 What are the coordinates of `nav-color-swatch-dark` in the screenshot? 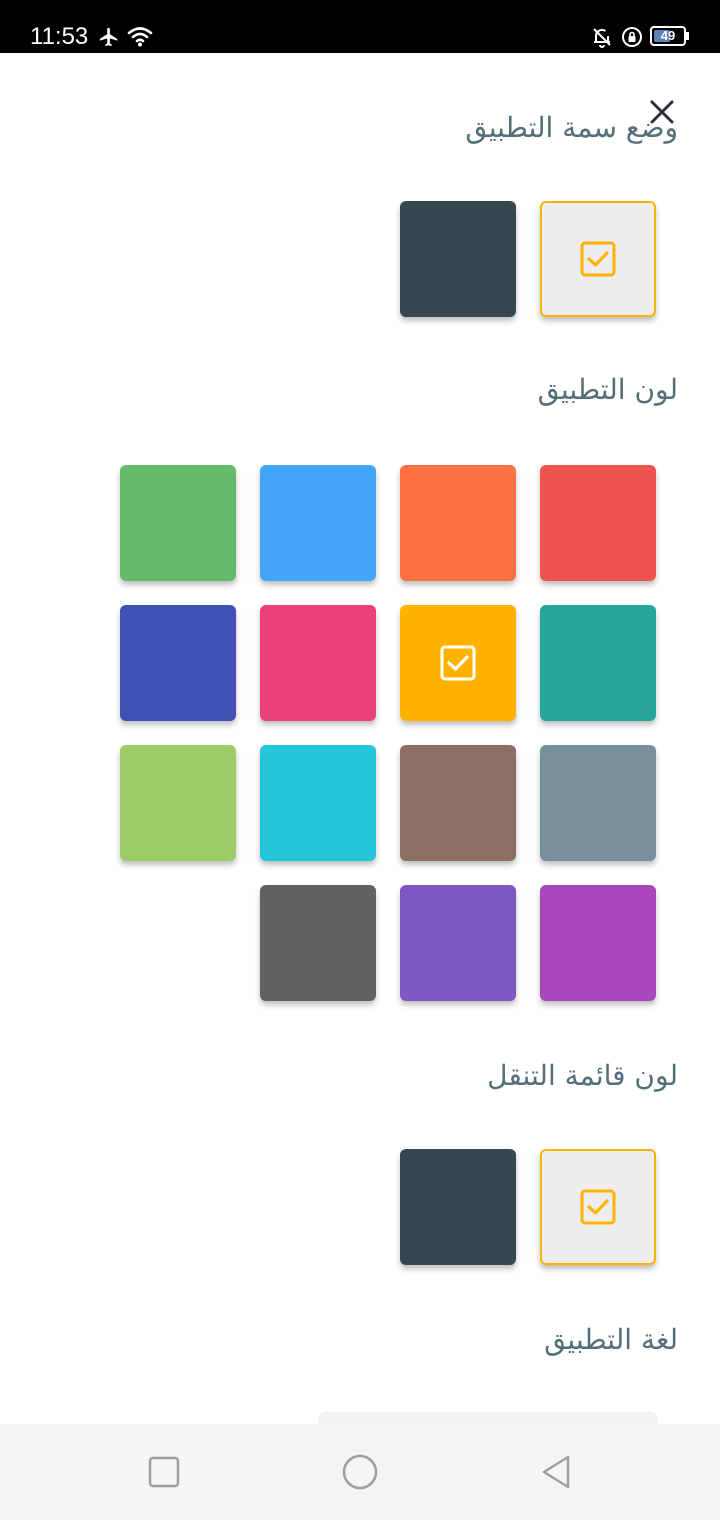 It's located at (458, 1207).